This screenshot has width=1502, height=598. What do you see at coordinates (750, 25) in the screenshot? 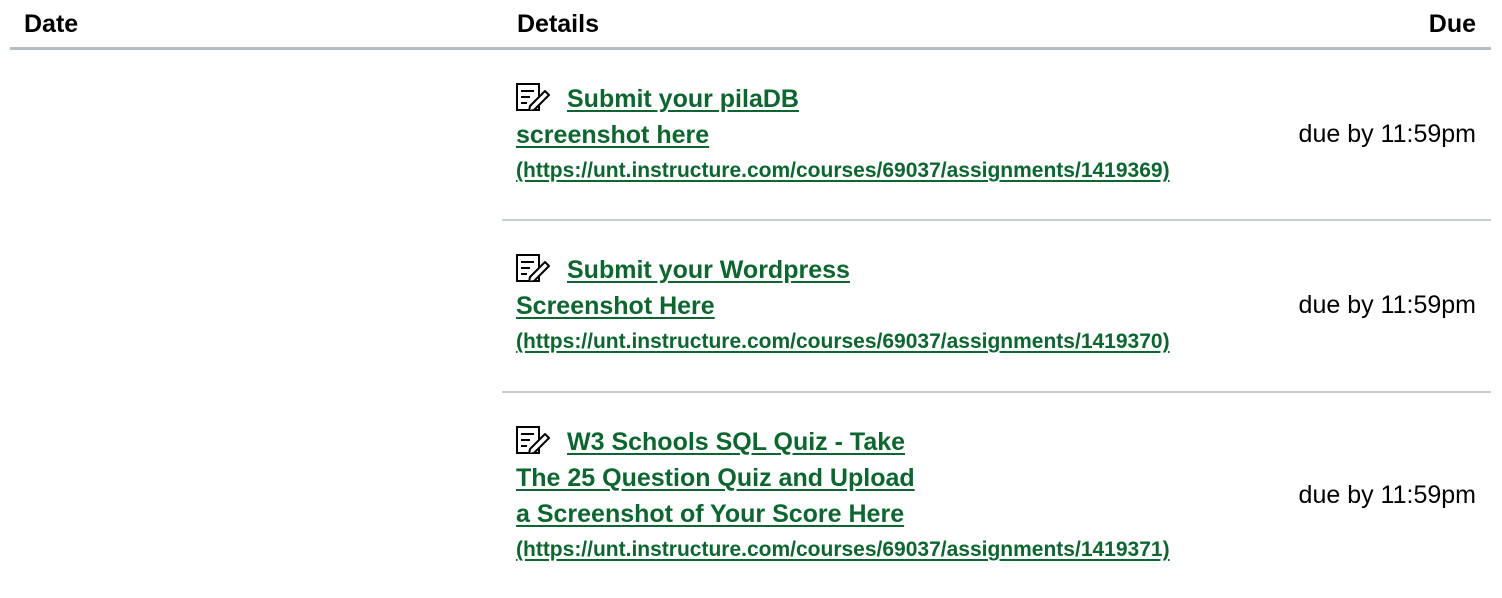
I see `table-header: Date Details Due` at bounding box center [750, 25].